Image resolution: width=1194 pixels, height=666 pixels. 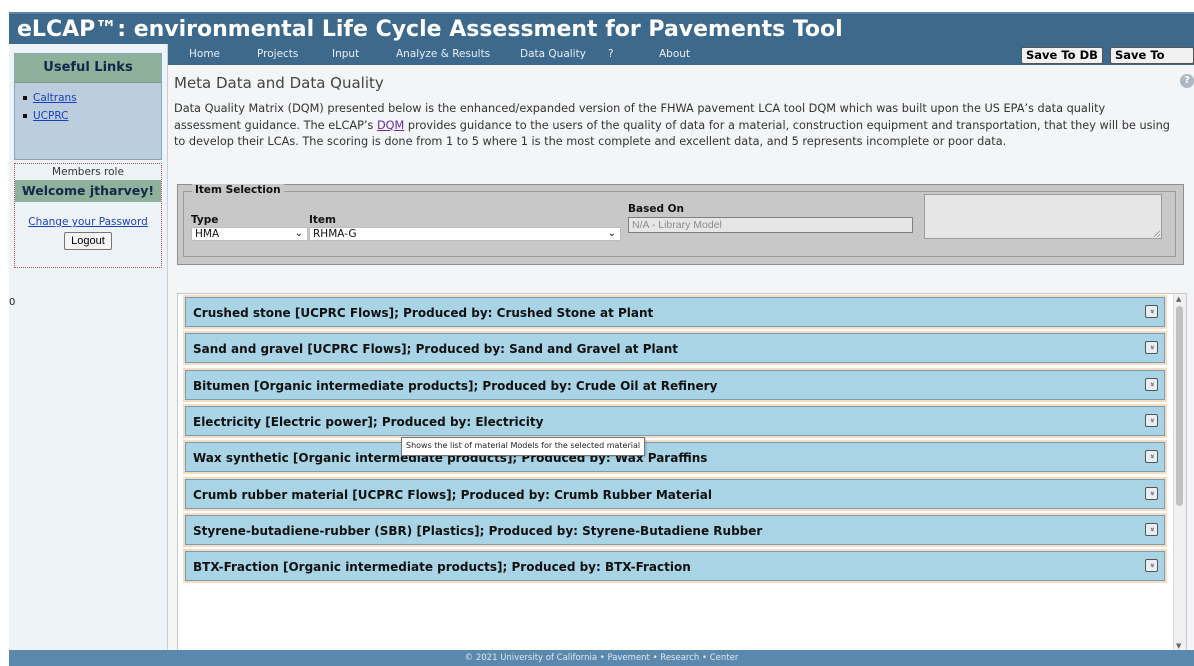 What do you see at coordinates (553, 54) in the screenshot?
I see `nav-data-quality: Data Quality` at bounding box center [553, 54].